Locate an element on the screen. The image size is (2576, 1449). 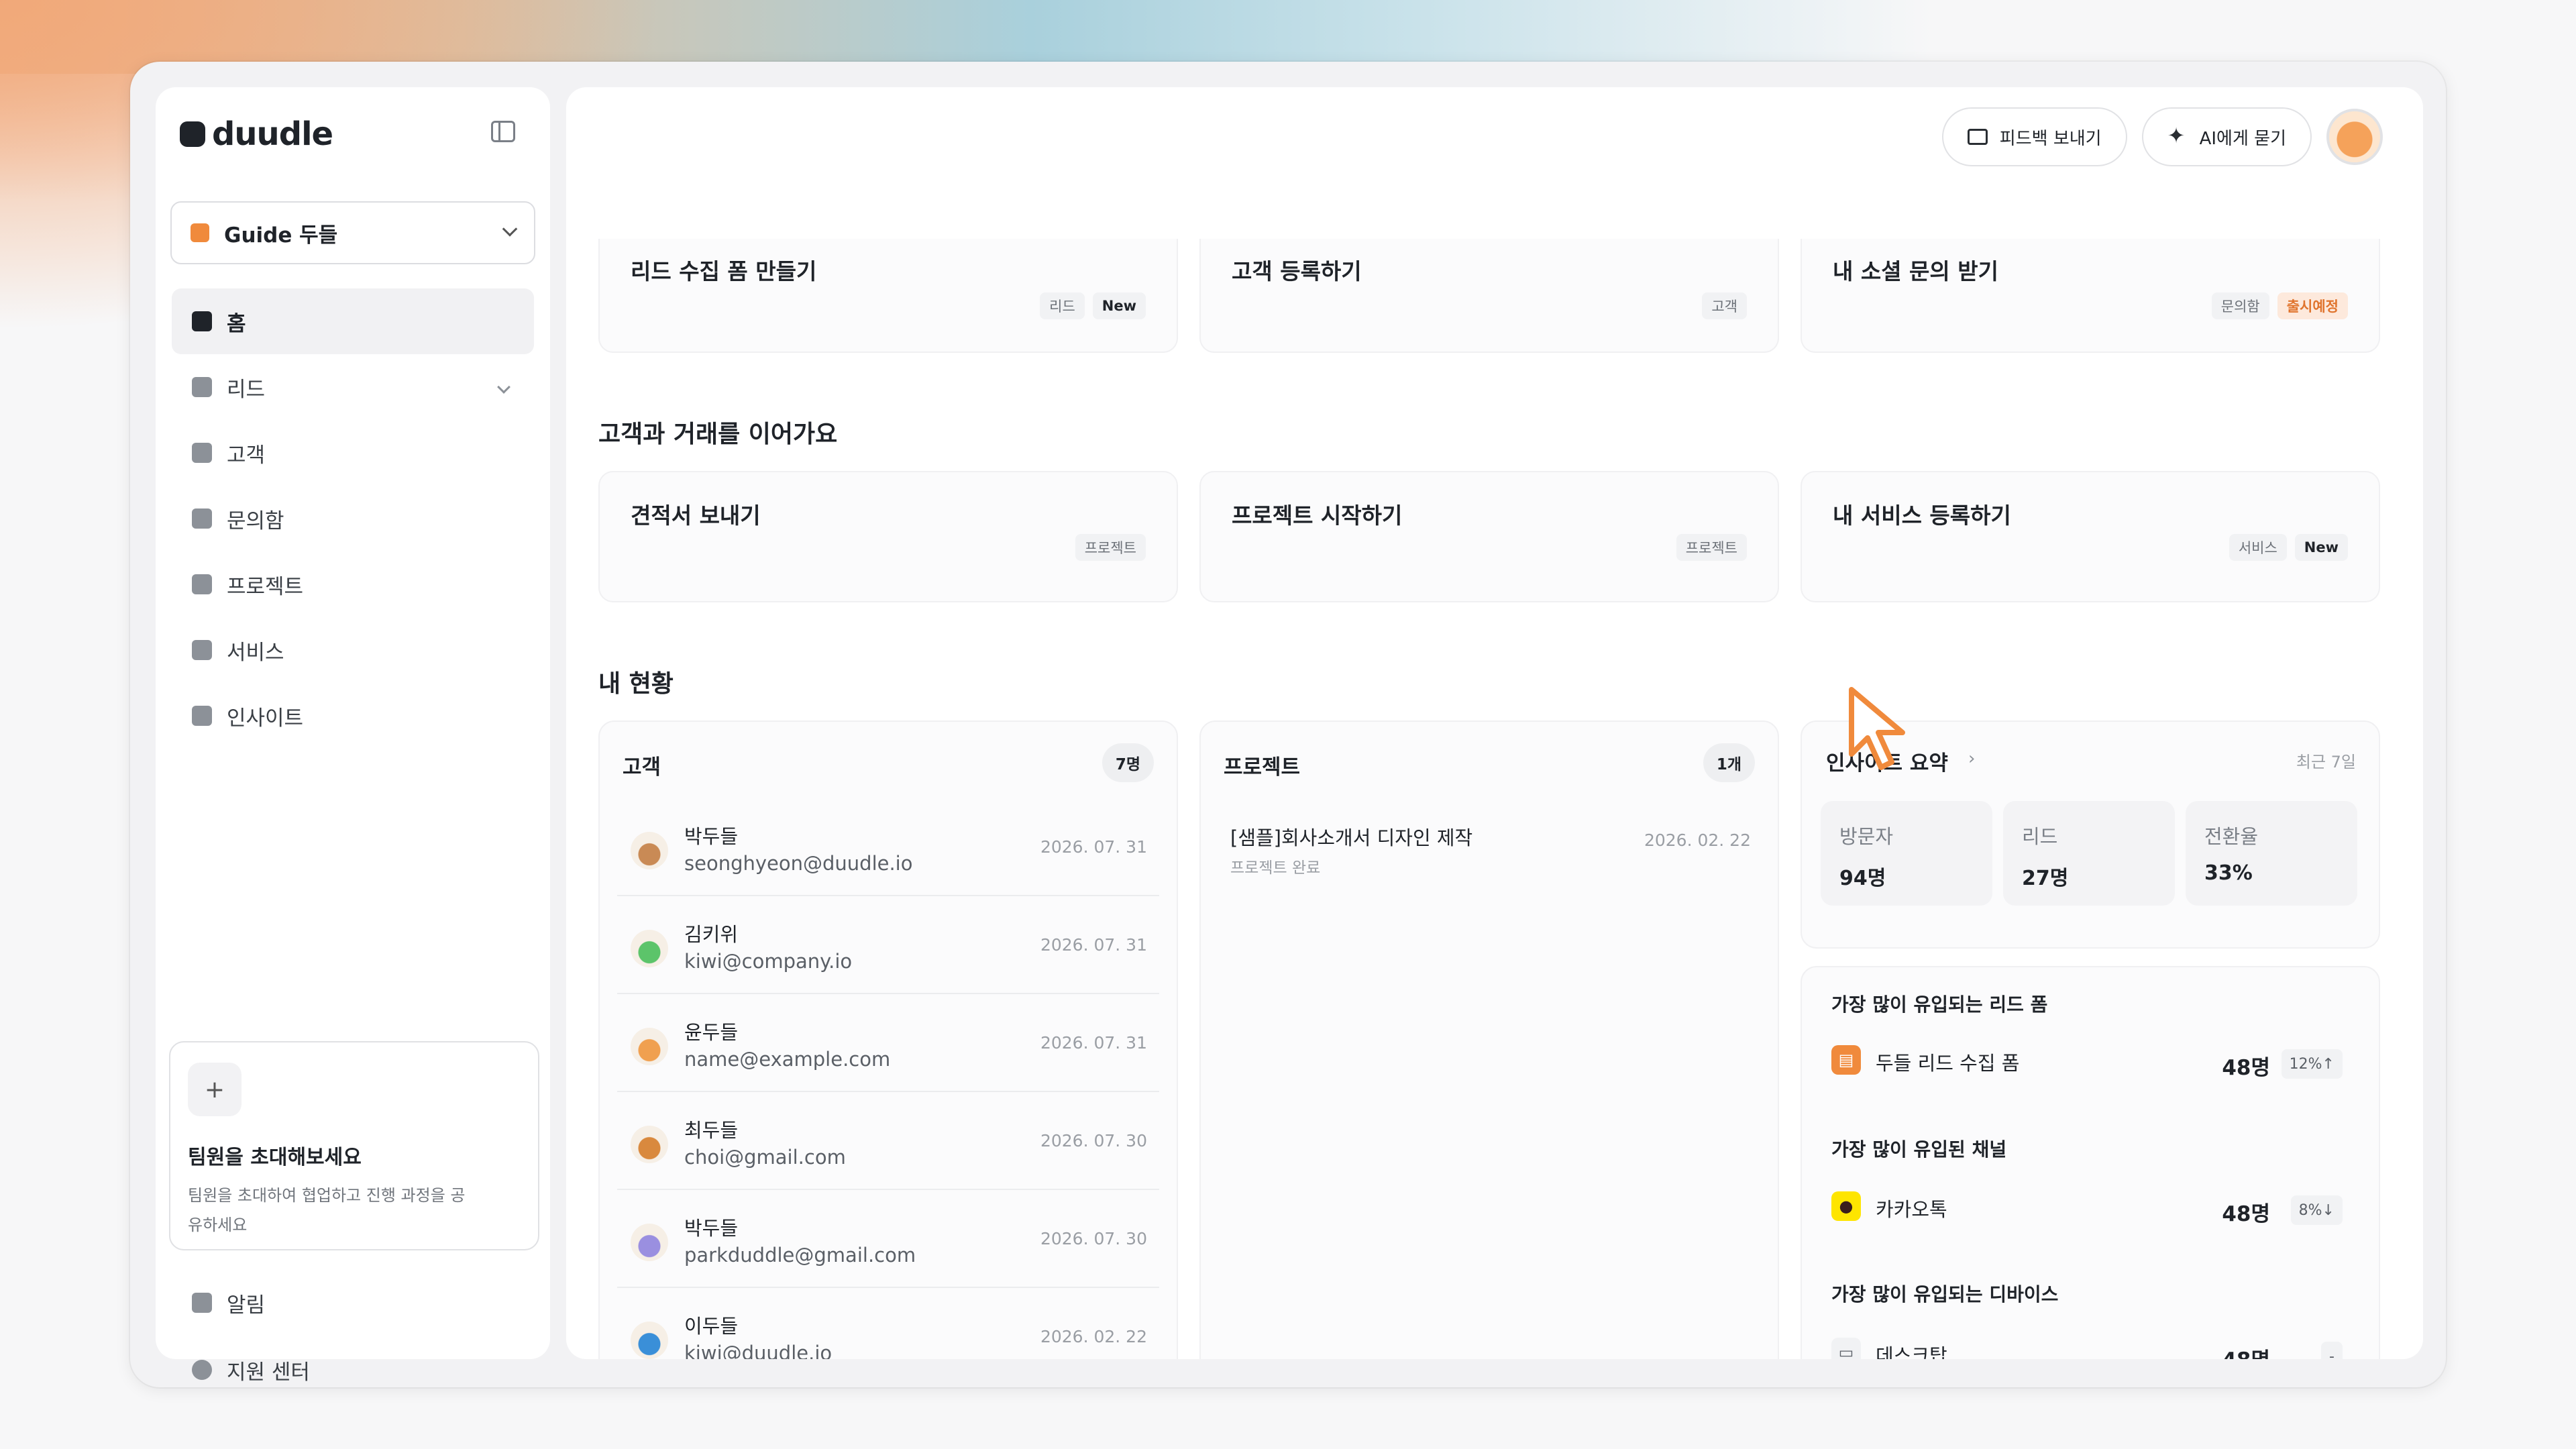
customer-row: 김키위 kiwi@company.io 2026. 07. 31 is located at coordinates (888, 945).